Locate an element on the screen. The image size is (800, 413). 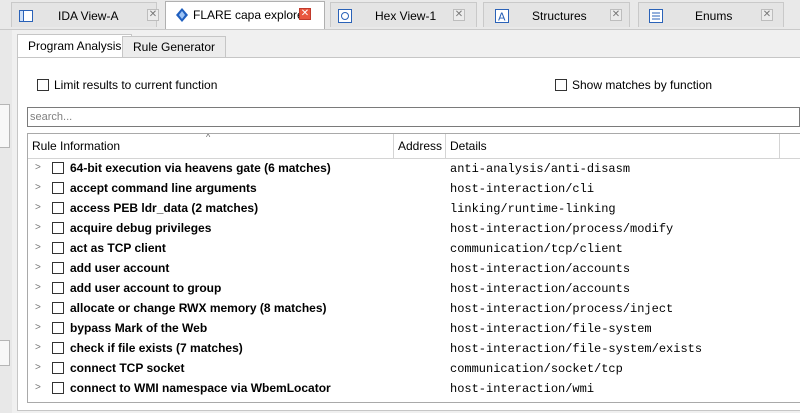
show-matches-label: Show matches by function is located at coordinates (642, 84).